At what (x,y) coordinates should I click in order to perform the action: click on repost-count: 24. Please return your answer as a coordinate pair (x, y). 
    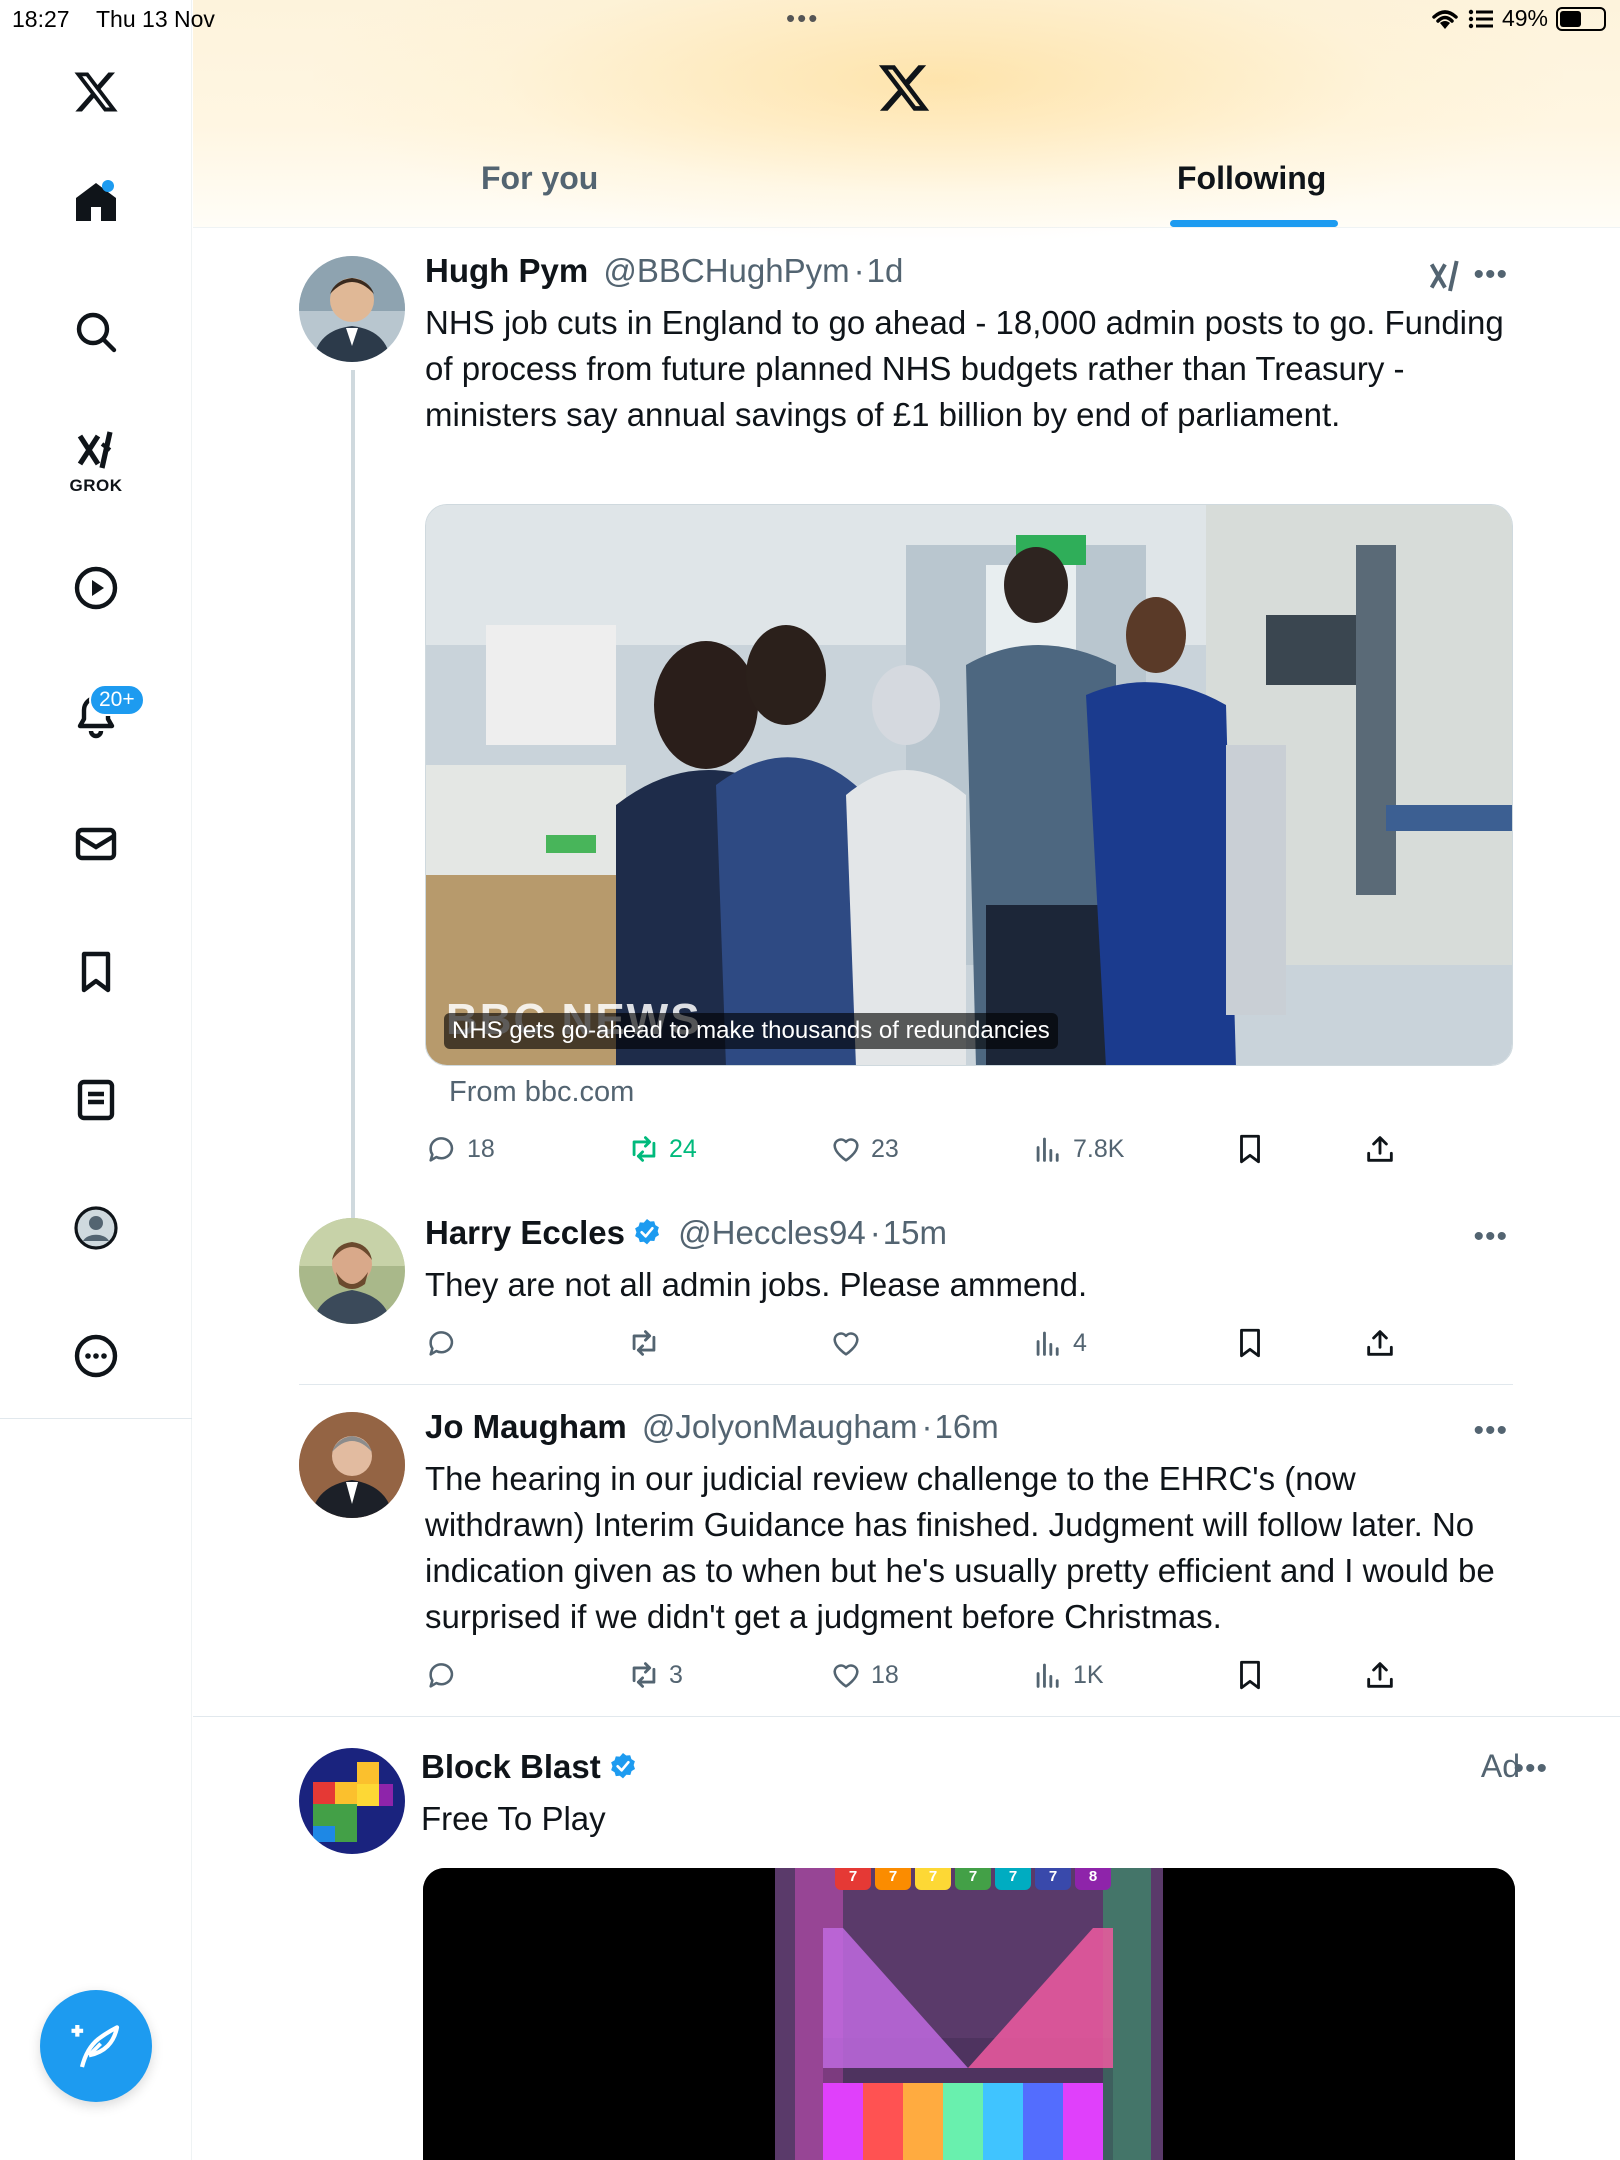
    Looking at the image, I should click on (683, 1148).